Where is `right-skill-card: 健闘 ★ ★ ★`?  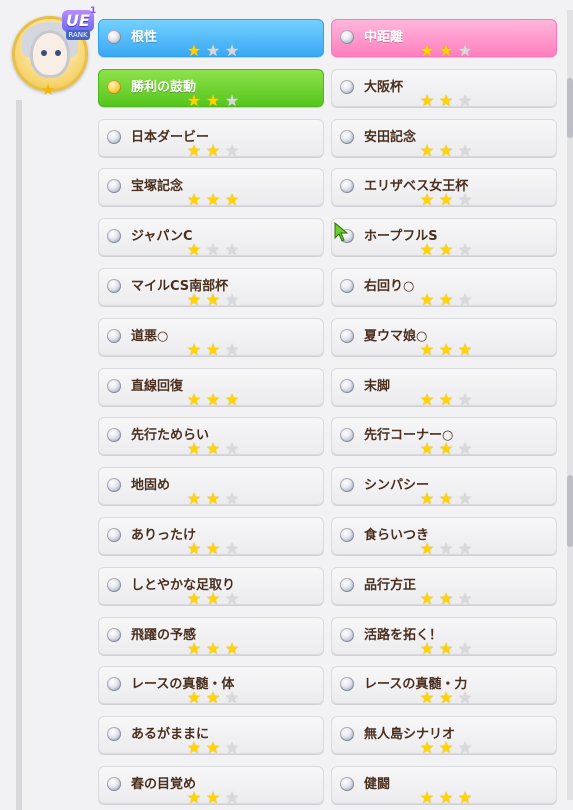 right-skill-card: 健闘 ★ ★ ★ is located at coordinates (444, 786).